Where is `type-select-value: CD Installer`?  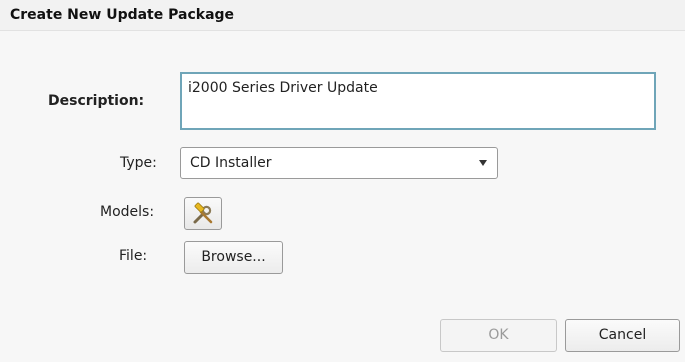
type-select-value: CD Installer is located at coordinates (231, 163).